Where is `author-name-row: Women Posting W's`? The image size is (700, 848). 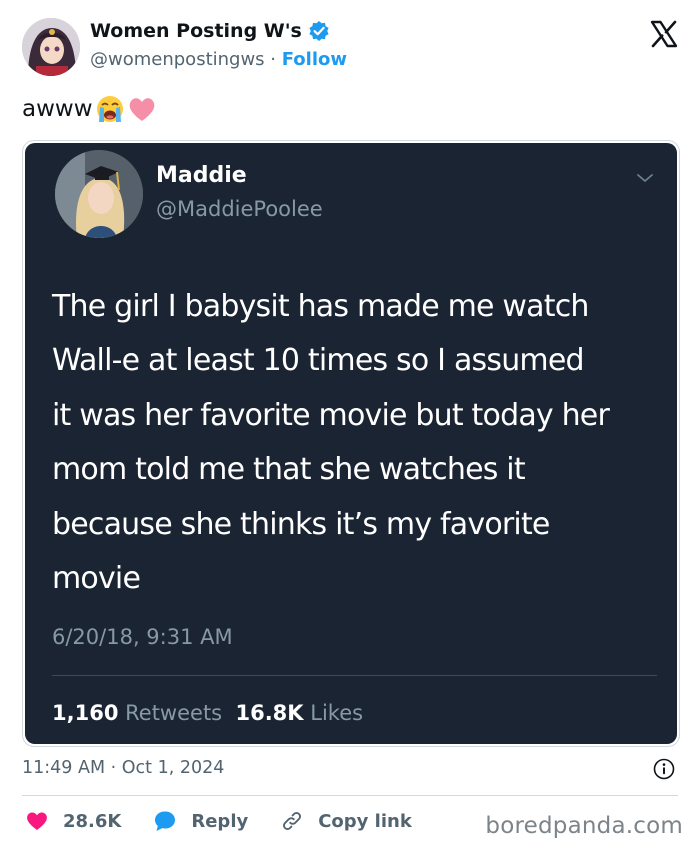 author-name-row: Women Posting W's is located at coordinates (210, 31).